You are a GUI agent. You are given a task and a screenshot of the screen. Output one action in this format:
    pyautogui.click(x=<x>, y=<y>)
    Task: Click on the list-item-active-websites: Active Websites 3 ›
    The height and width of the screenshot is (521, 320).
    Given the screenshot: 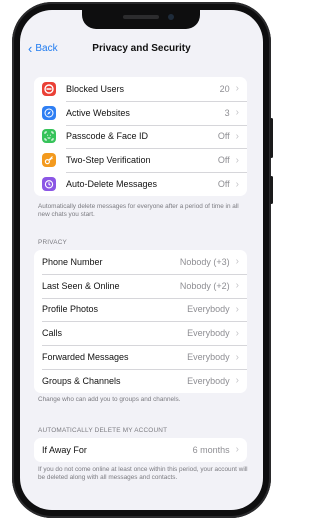 What is the action you would take?
    pyautogui.click(x=140, y=112)
    